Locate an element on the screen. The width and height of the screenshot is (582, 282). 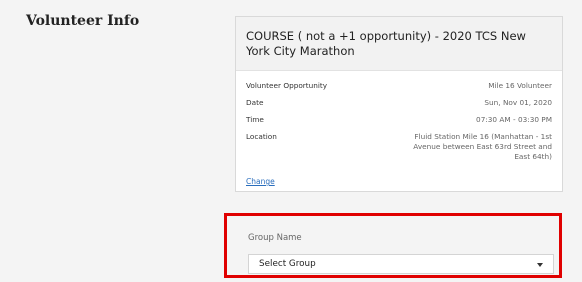
detail-label: Volunteer Opportunity is located at coordinates (287, 85).